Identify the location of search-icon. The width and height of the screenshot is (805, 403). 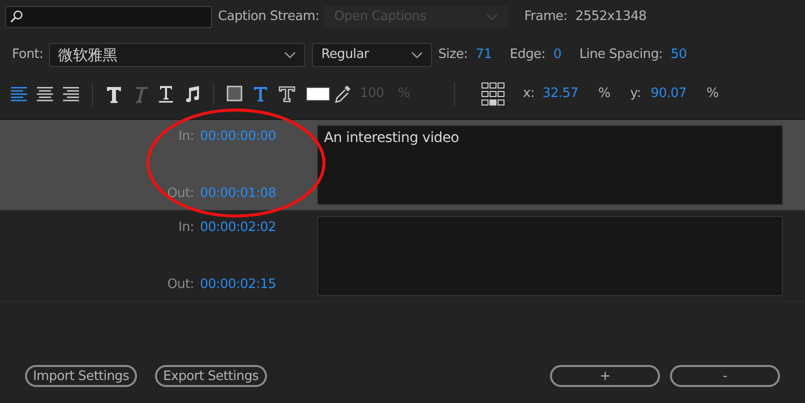
(16, 16).